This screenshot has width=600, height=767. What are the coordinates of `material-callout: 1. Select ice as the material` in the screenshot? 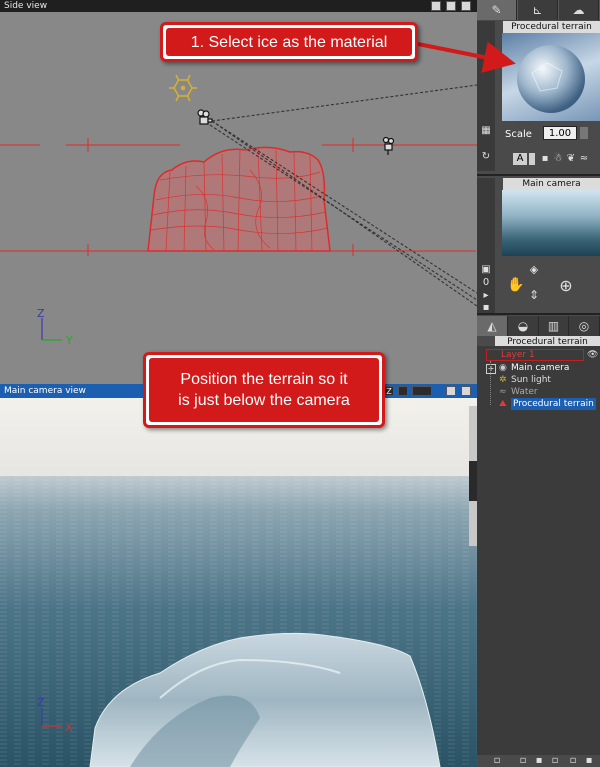 It's located at (289, 42).